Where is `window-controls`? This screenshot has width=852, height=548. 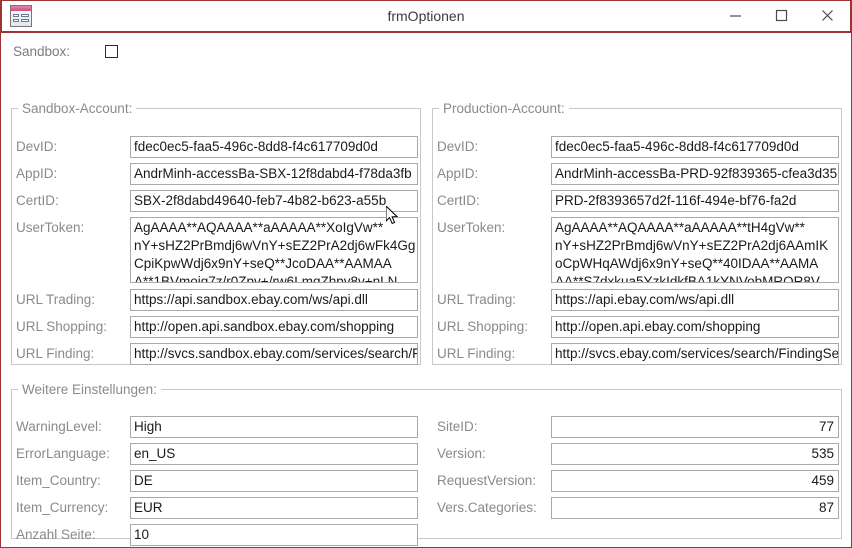 window-controls is located at coordinates (781, 15).